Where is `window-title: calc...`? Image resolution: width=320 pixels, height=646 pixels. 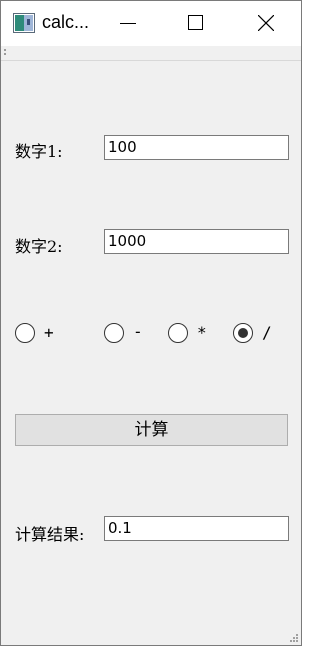 window-title: calc... is located at coordinates (66, 22).